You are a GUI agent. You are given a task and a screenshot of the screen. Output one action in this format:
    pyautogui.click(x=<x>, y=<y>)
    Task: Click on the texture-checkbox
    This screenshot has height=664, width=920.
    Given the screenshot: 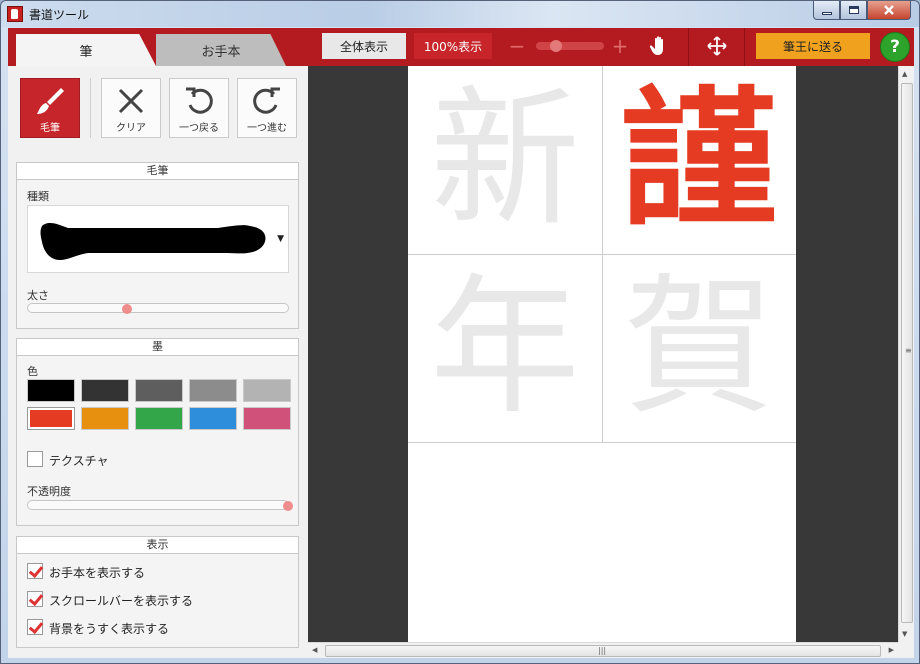 What is the action you would take?
    pyautogui.click(x=35, y=459)
    